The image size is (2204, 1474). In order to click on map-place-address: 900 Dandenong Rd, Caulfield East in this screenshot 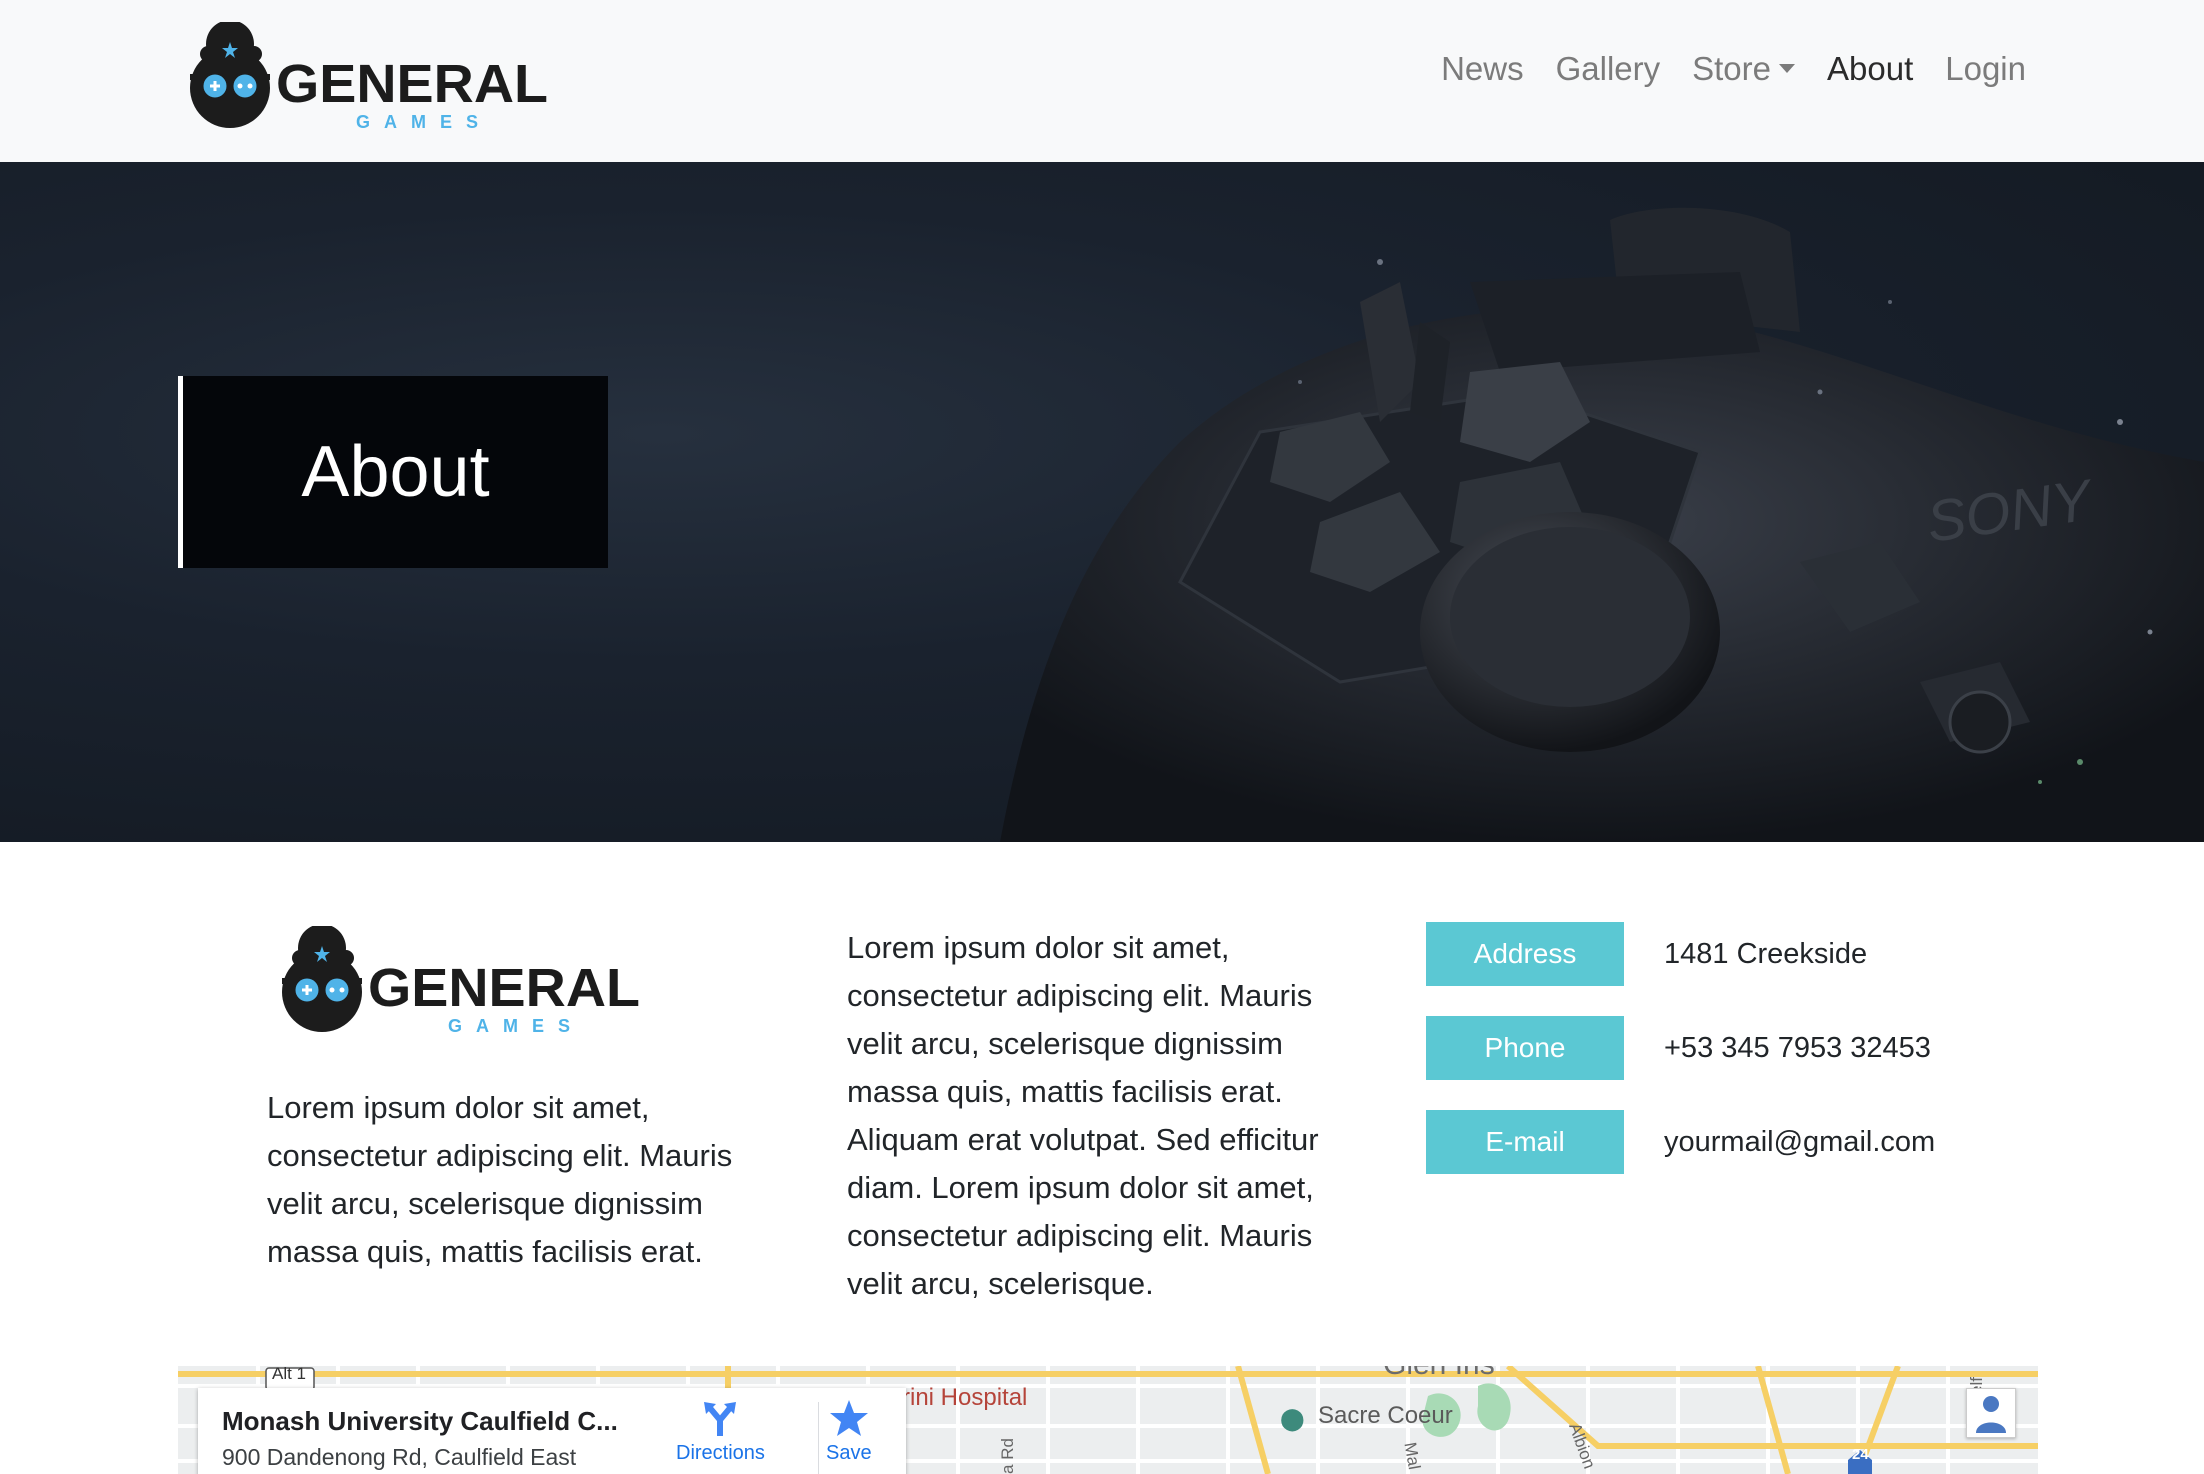, I will do `click(399, 1457)`.